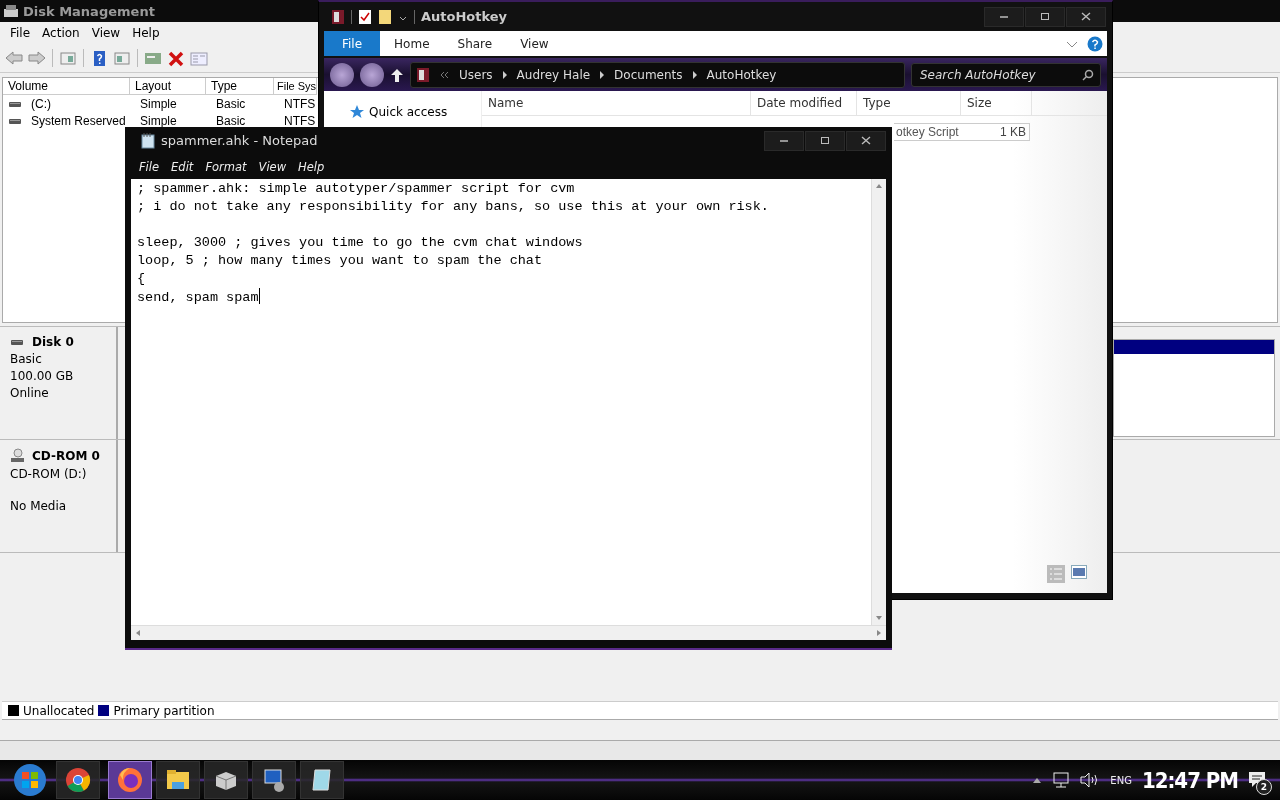 This screenshot has width=1280, height=800. What do you see at coordinates (372, 74) in the screenshot?
I see `forward-button` at bounding box center [372, 74].